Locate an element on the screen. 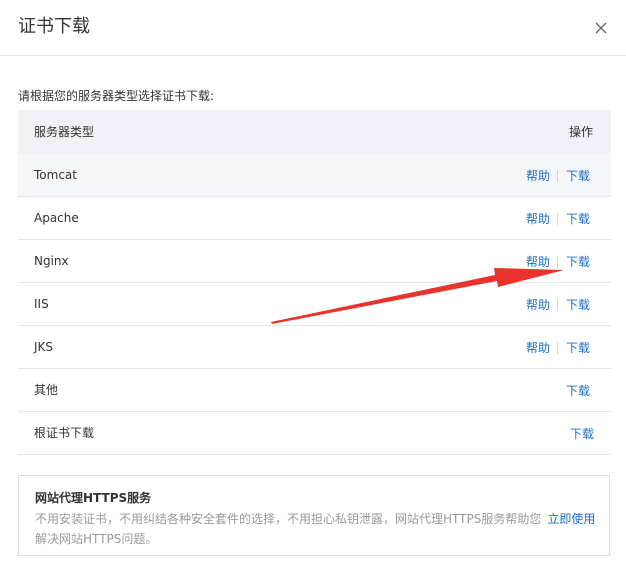  server-name: 其他 is located at coordinates (46, 390).